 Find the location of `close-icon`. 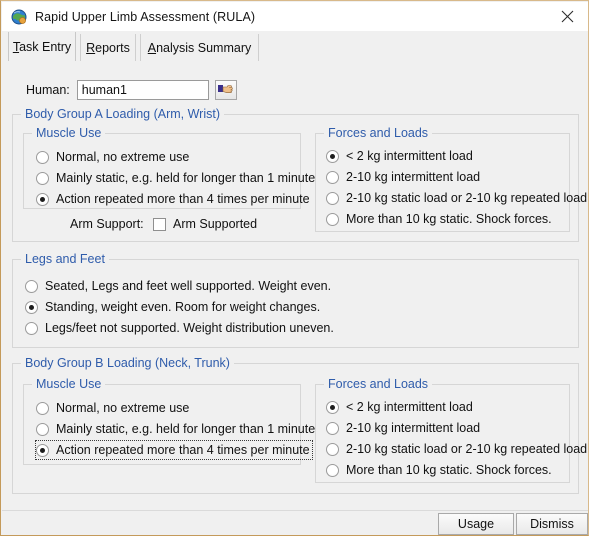

close-icon is located at coordinates (566, 17).